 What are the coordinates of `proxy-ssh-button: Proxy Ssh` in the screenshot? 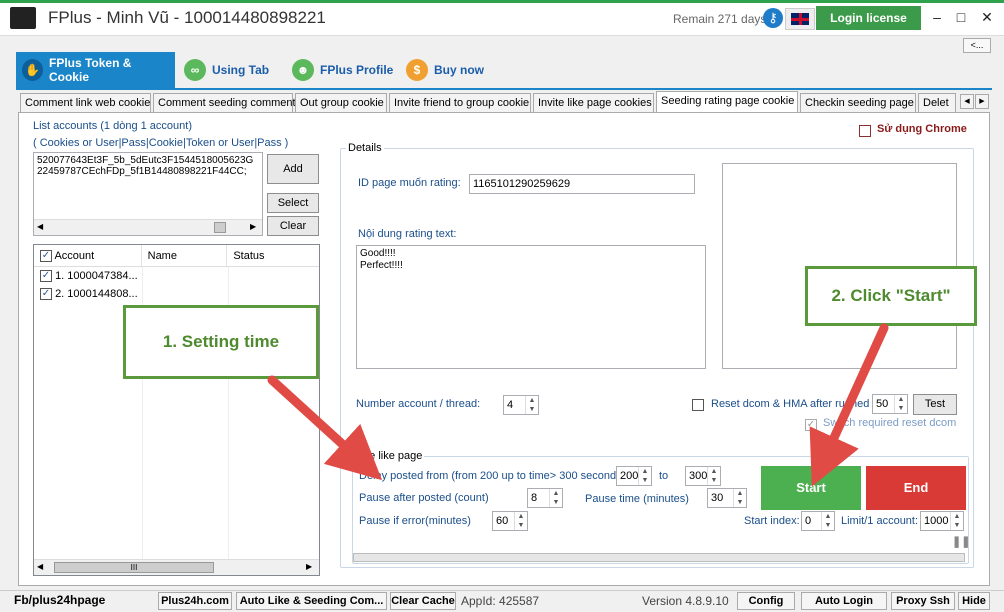 It's located at (923, 601).